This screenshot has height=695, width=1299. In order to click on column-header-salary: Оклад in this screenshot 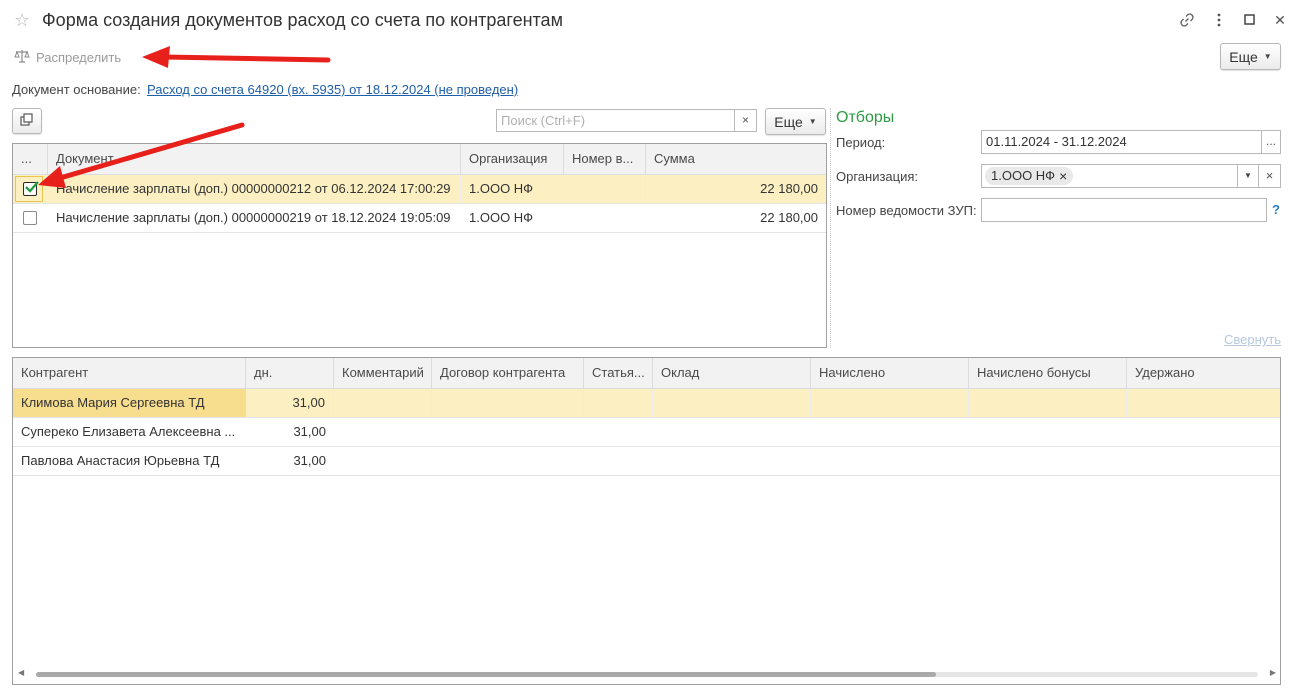, I will do `click(732, 373)`.